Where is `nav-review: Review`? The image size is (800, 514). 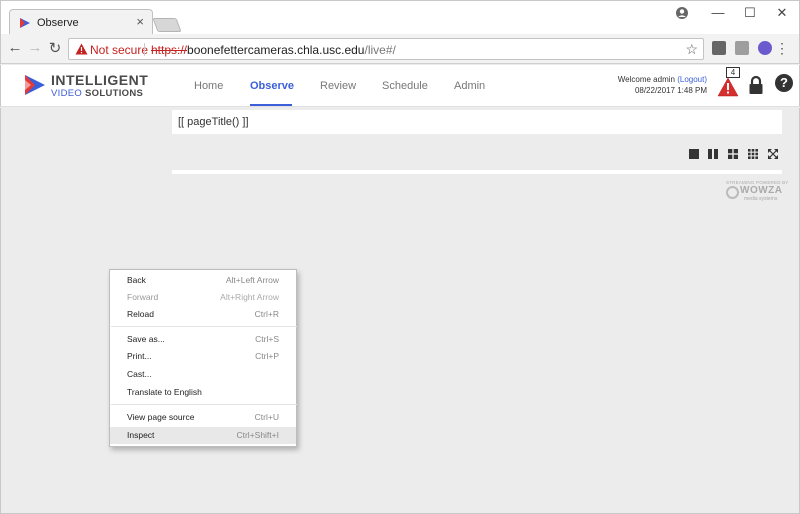
nav-review: Review is located at coordinates (338, 86).